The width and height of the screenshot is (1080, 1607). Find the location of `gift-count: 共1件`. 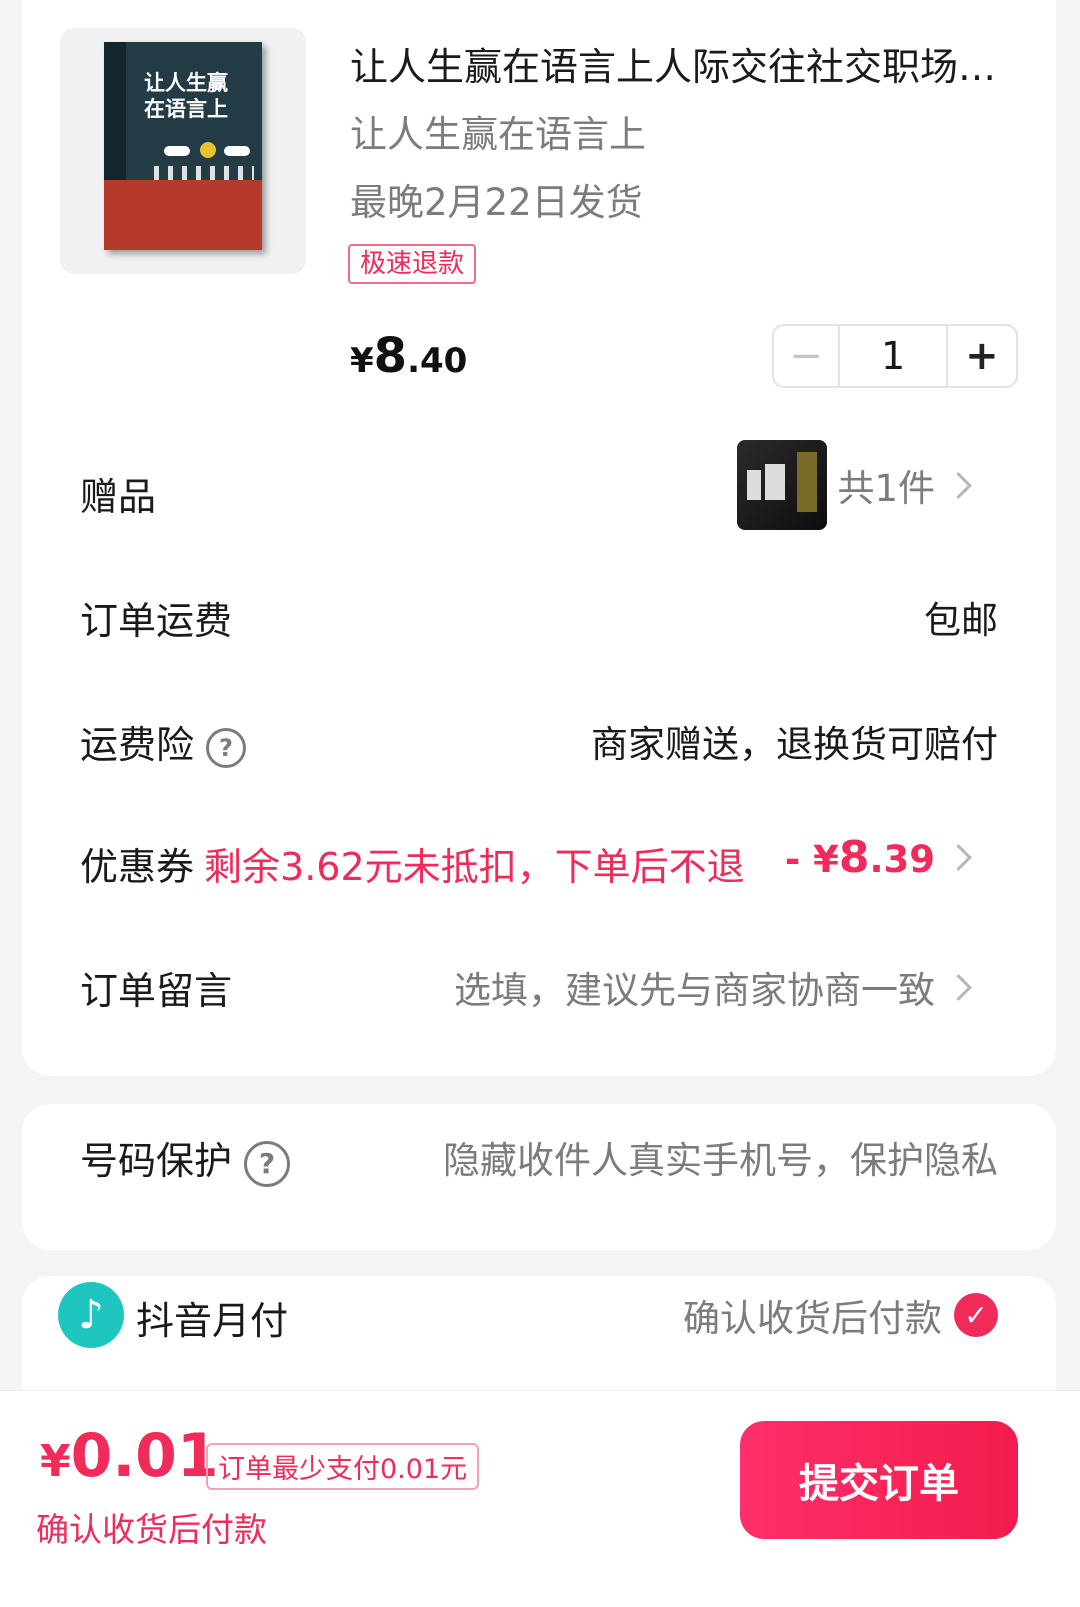

gift-count: 共1件 is located at coordinates (886, 488).